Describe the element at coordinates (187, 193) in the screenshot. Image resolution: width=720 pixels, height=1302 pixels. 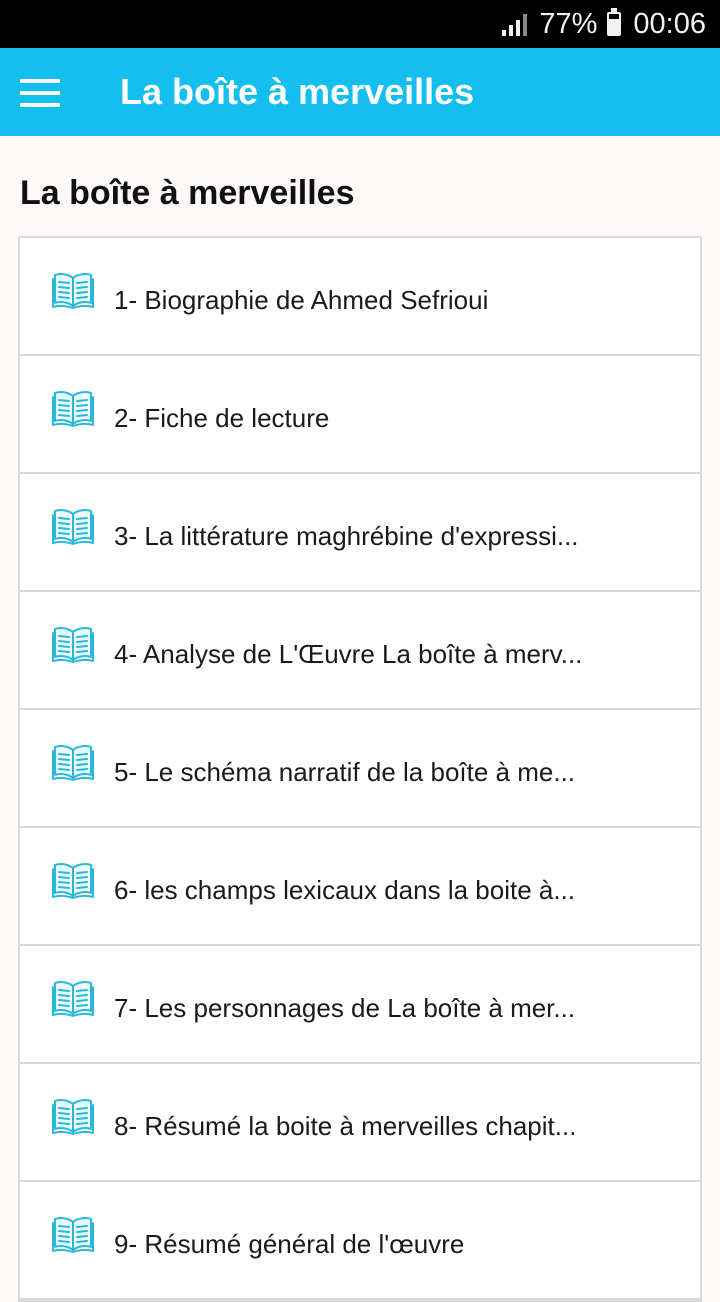
I see `section-heading: La boîte à merveilles` at that location.